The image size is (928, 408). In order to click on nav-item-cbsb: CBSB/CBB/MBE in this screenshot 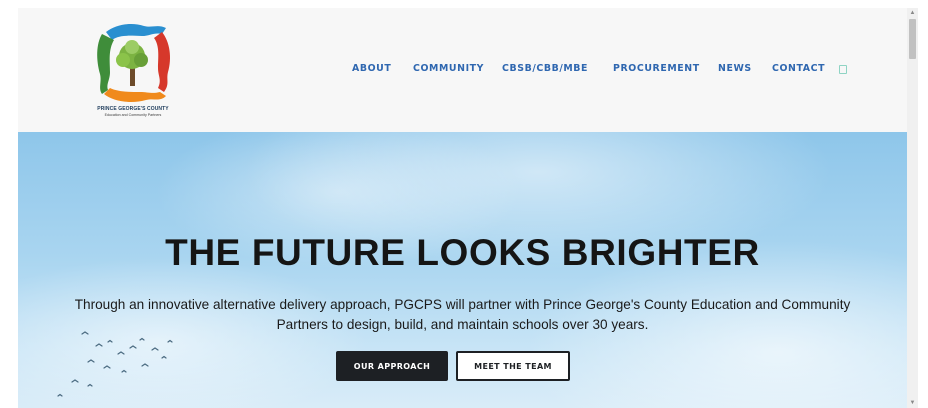, I will do `click(545, 68)`.